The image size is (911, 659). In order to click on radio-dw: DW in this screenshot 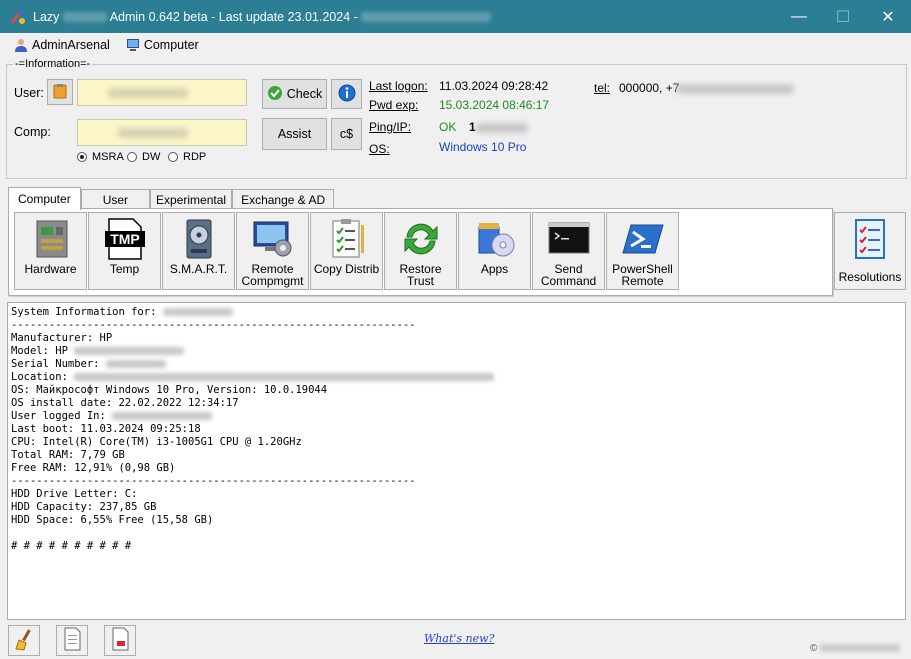, I will do `click(143, 157)`.